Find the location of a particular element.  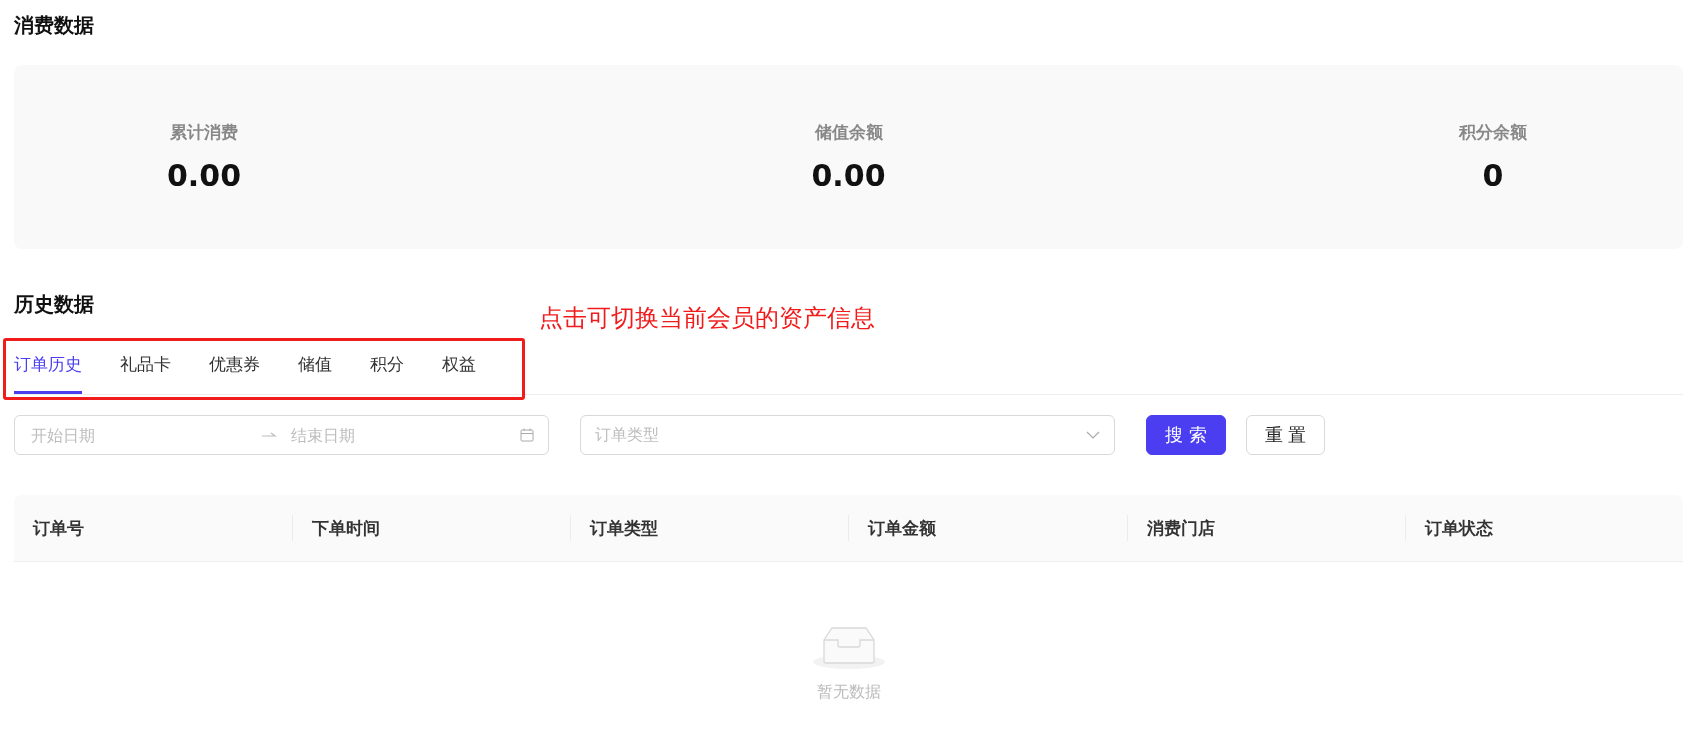

annotation-text: 点击可切换当前会员的资产信息 is located at coordinates (707, 318).